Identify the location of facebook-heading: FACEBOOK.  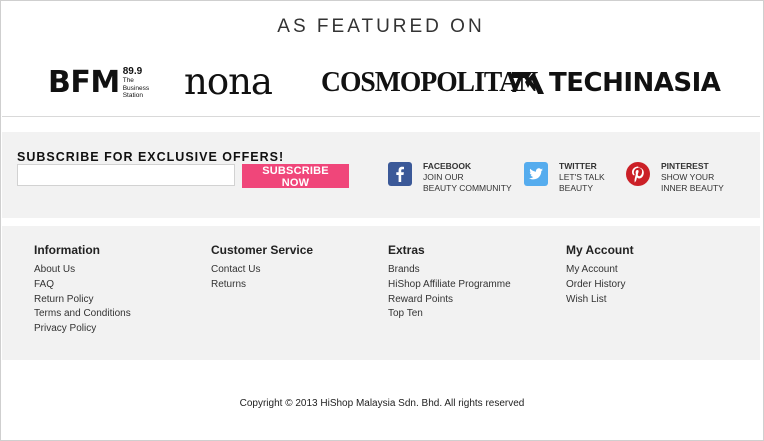
(447, 166).